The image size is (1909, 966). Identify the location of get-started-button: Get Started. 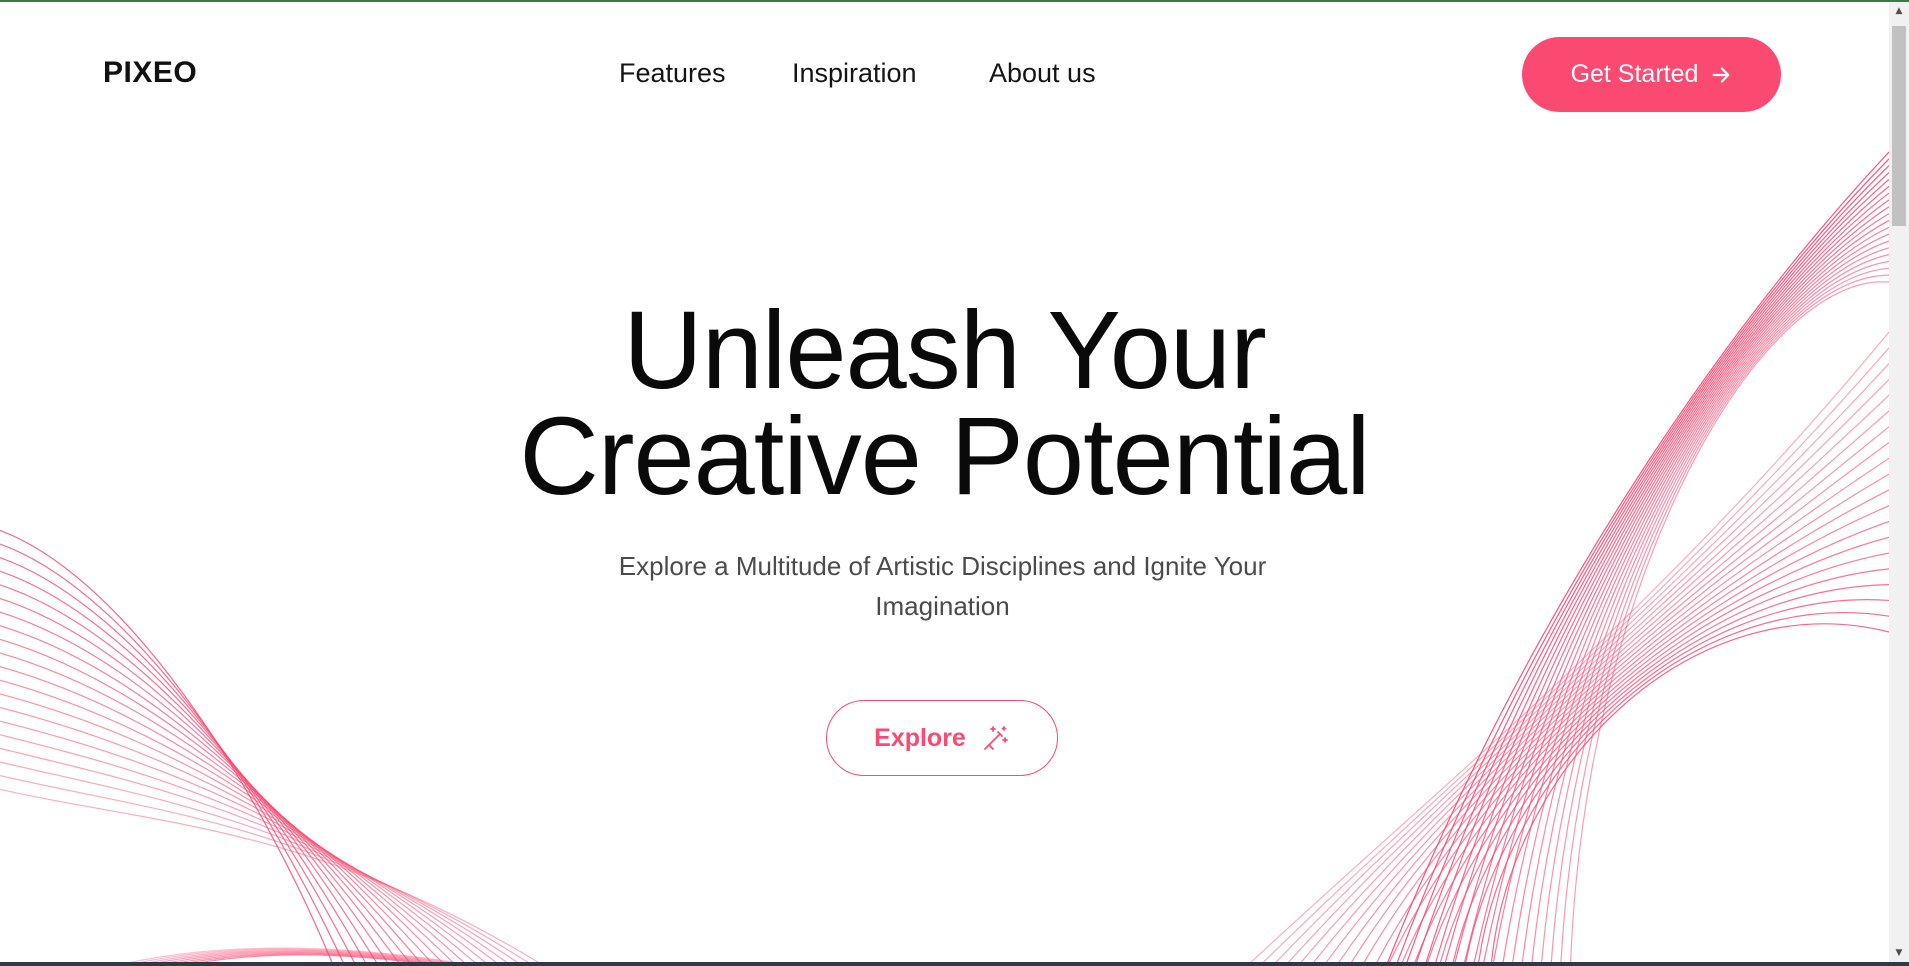
(1651, 74).